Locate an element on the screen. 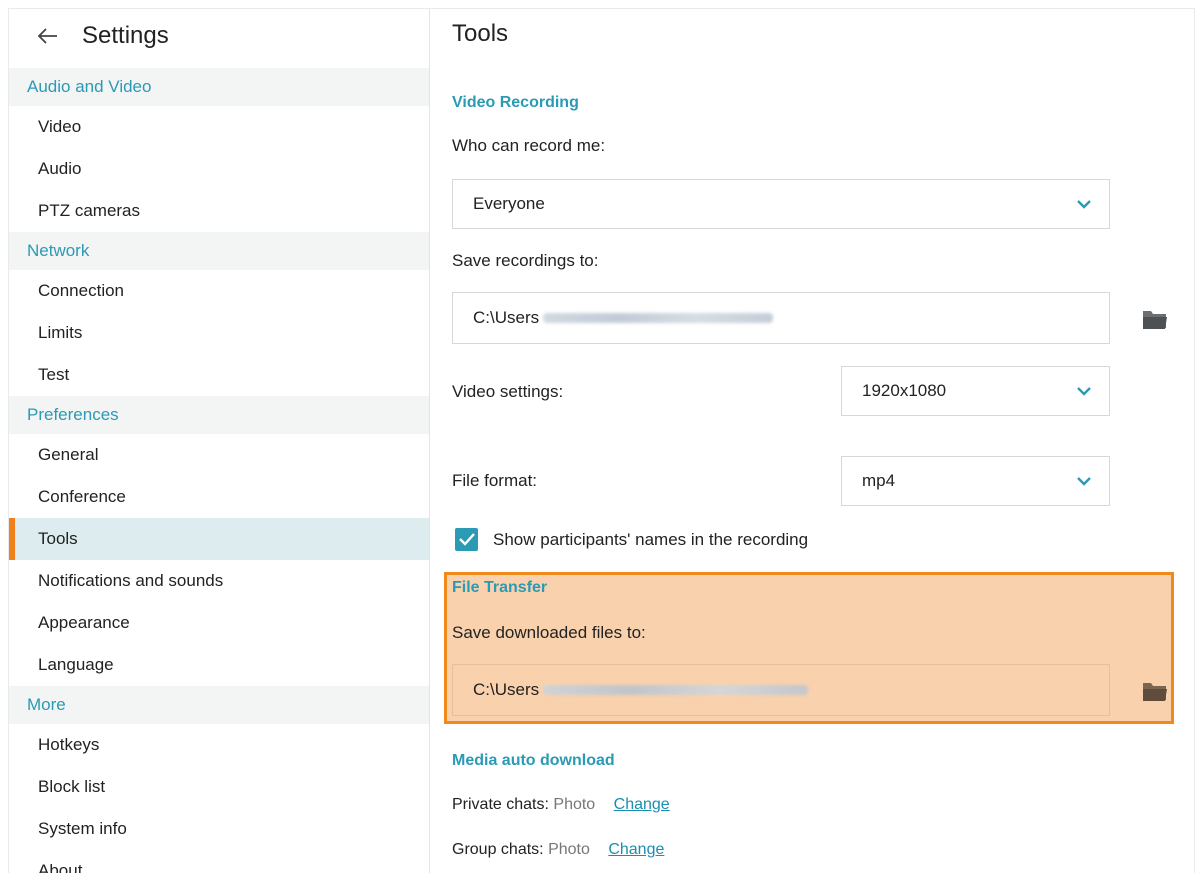 The image size is (1203, 883). who-can-record-label: Who can record me: is located at coordinates (529, 145).